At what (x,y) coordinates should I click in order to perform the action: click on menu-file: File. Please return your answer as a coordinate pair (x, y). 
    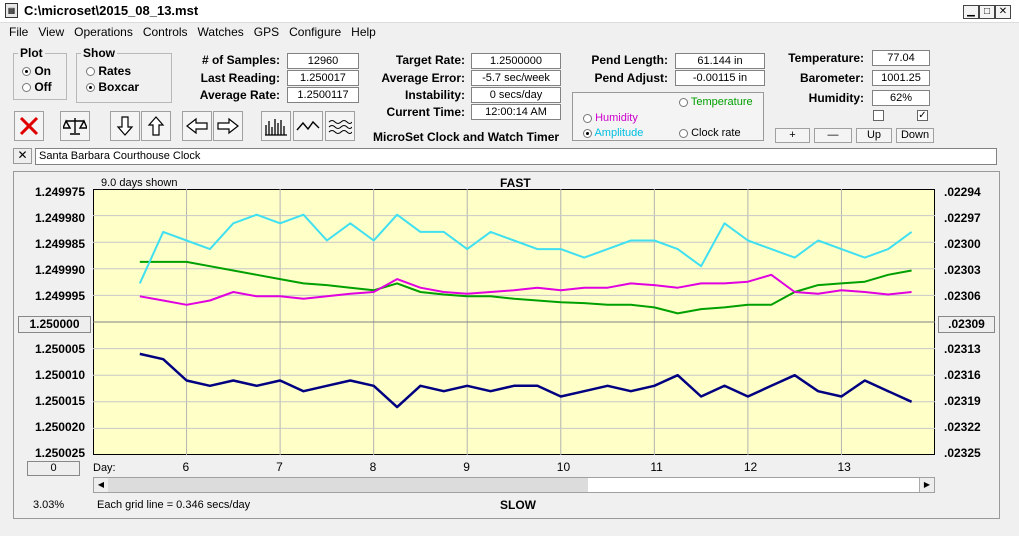
    Looking at the image, I should click on (16, 32).